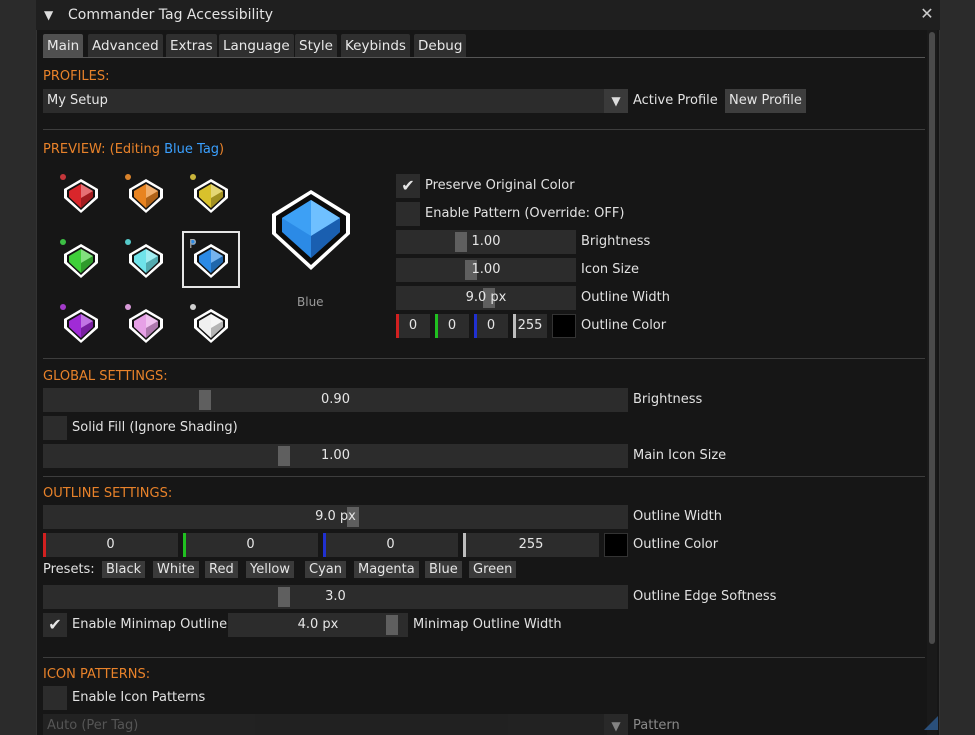 This screenshot has width=975, height=735. What do you see at coordinates (386, 569) in the screenshot?
I see `preset-magenta-button: Magenta` at bounding box center [386, 569].